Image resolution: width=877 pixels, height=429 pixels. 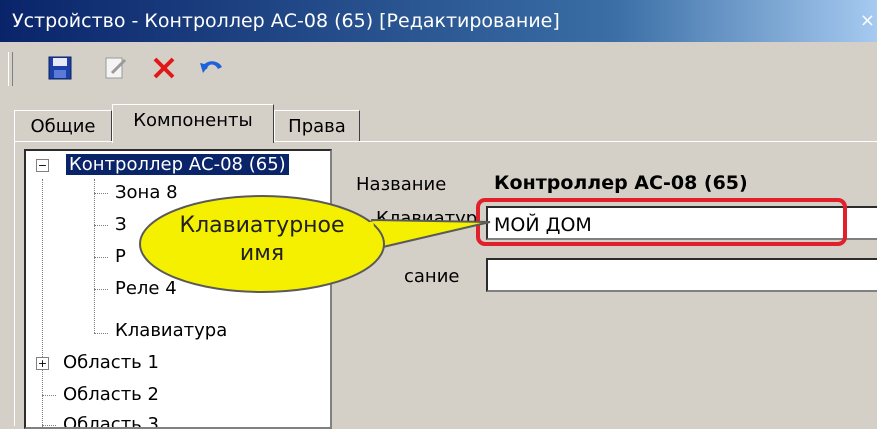 What do you see at coordinates (621, 183) in the screenshot?
I see `name-value: Контроллер АС-08 (65)` at bounding box center [621, 183].